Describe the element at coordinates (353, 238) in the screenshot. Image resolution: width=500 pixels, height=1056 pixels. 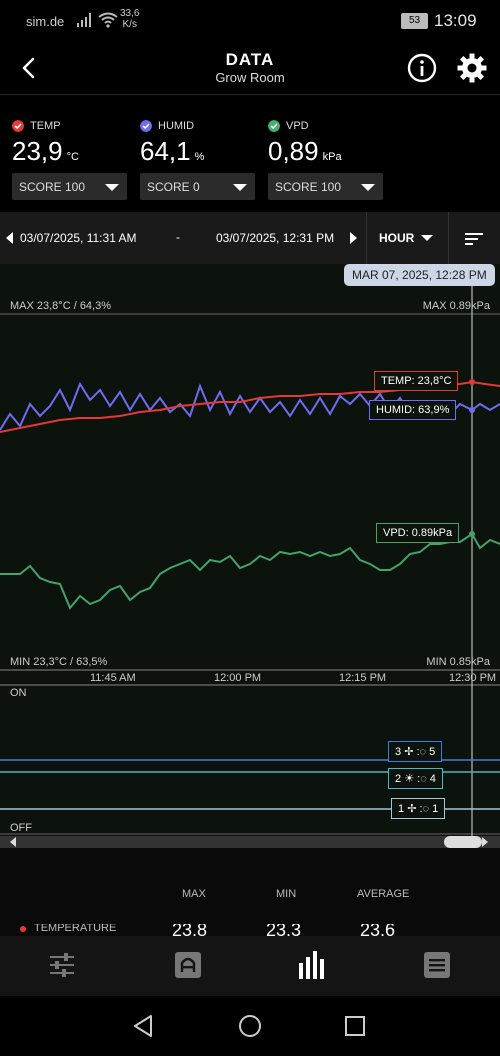
I see `next-range-icon` at that location.